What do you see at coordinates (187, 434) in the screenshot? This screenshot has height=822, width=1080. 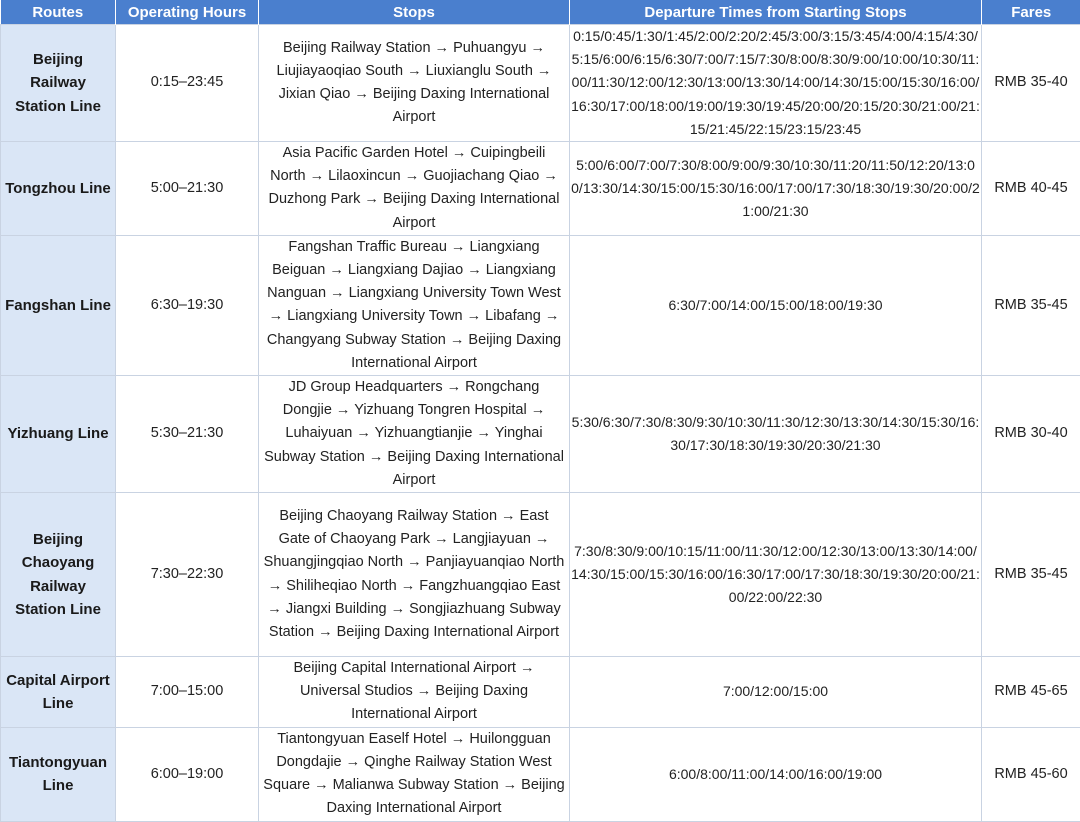 I see `operating-hours: 5:30–21:30` at bounding box center [187, 434].